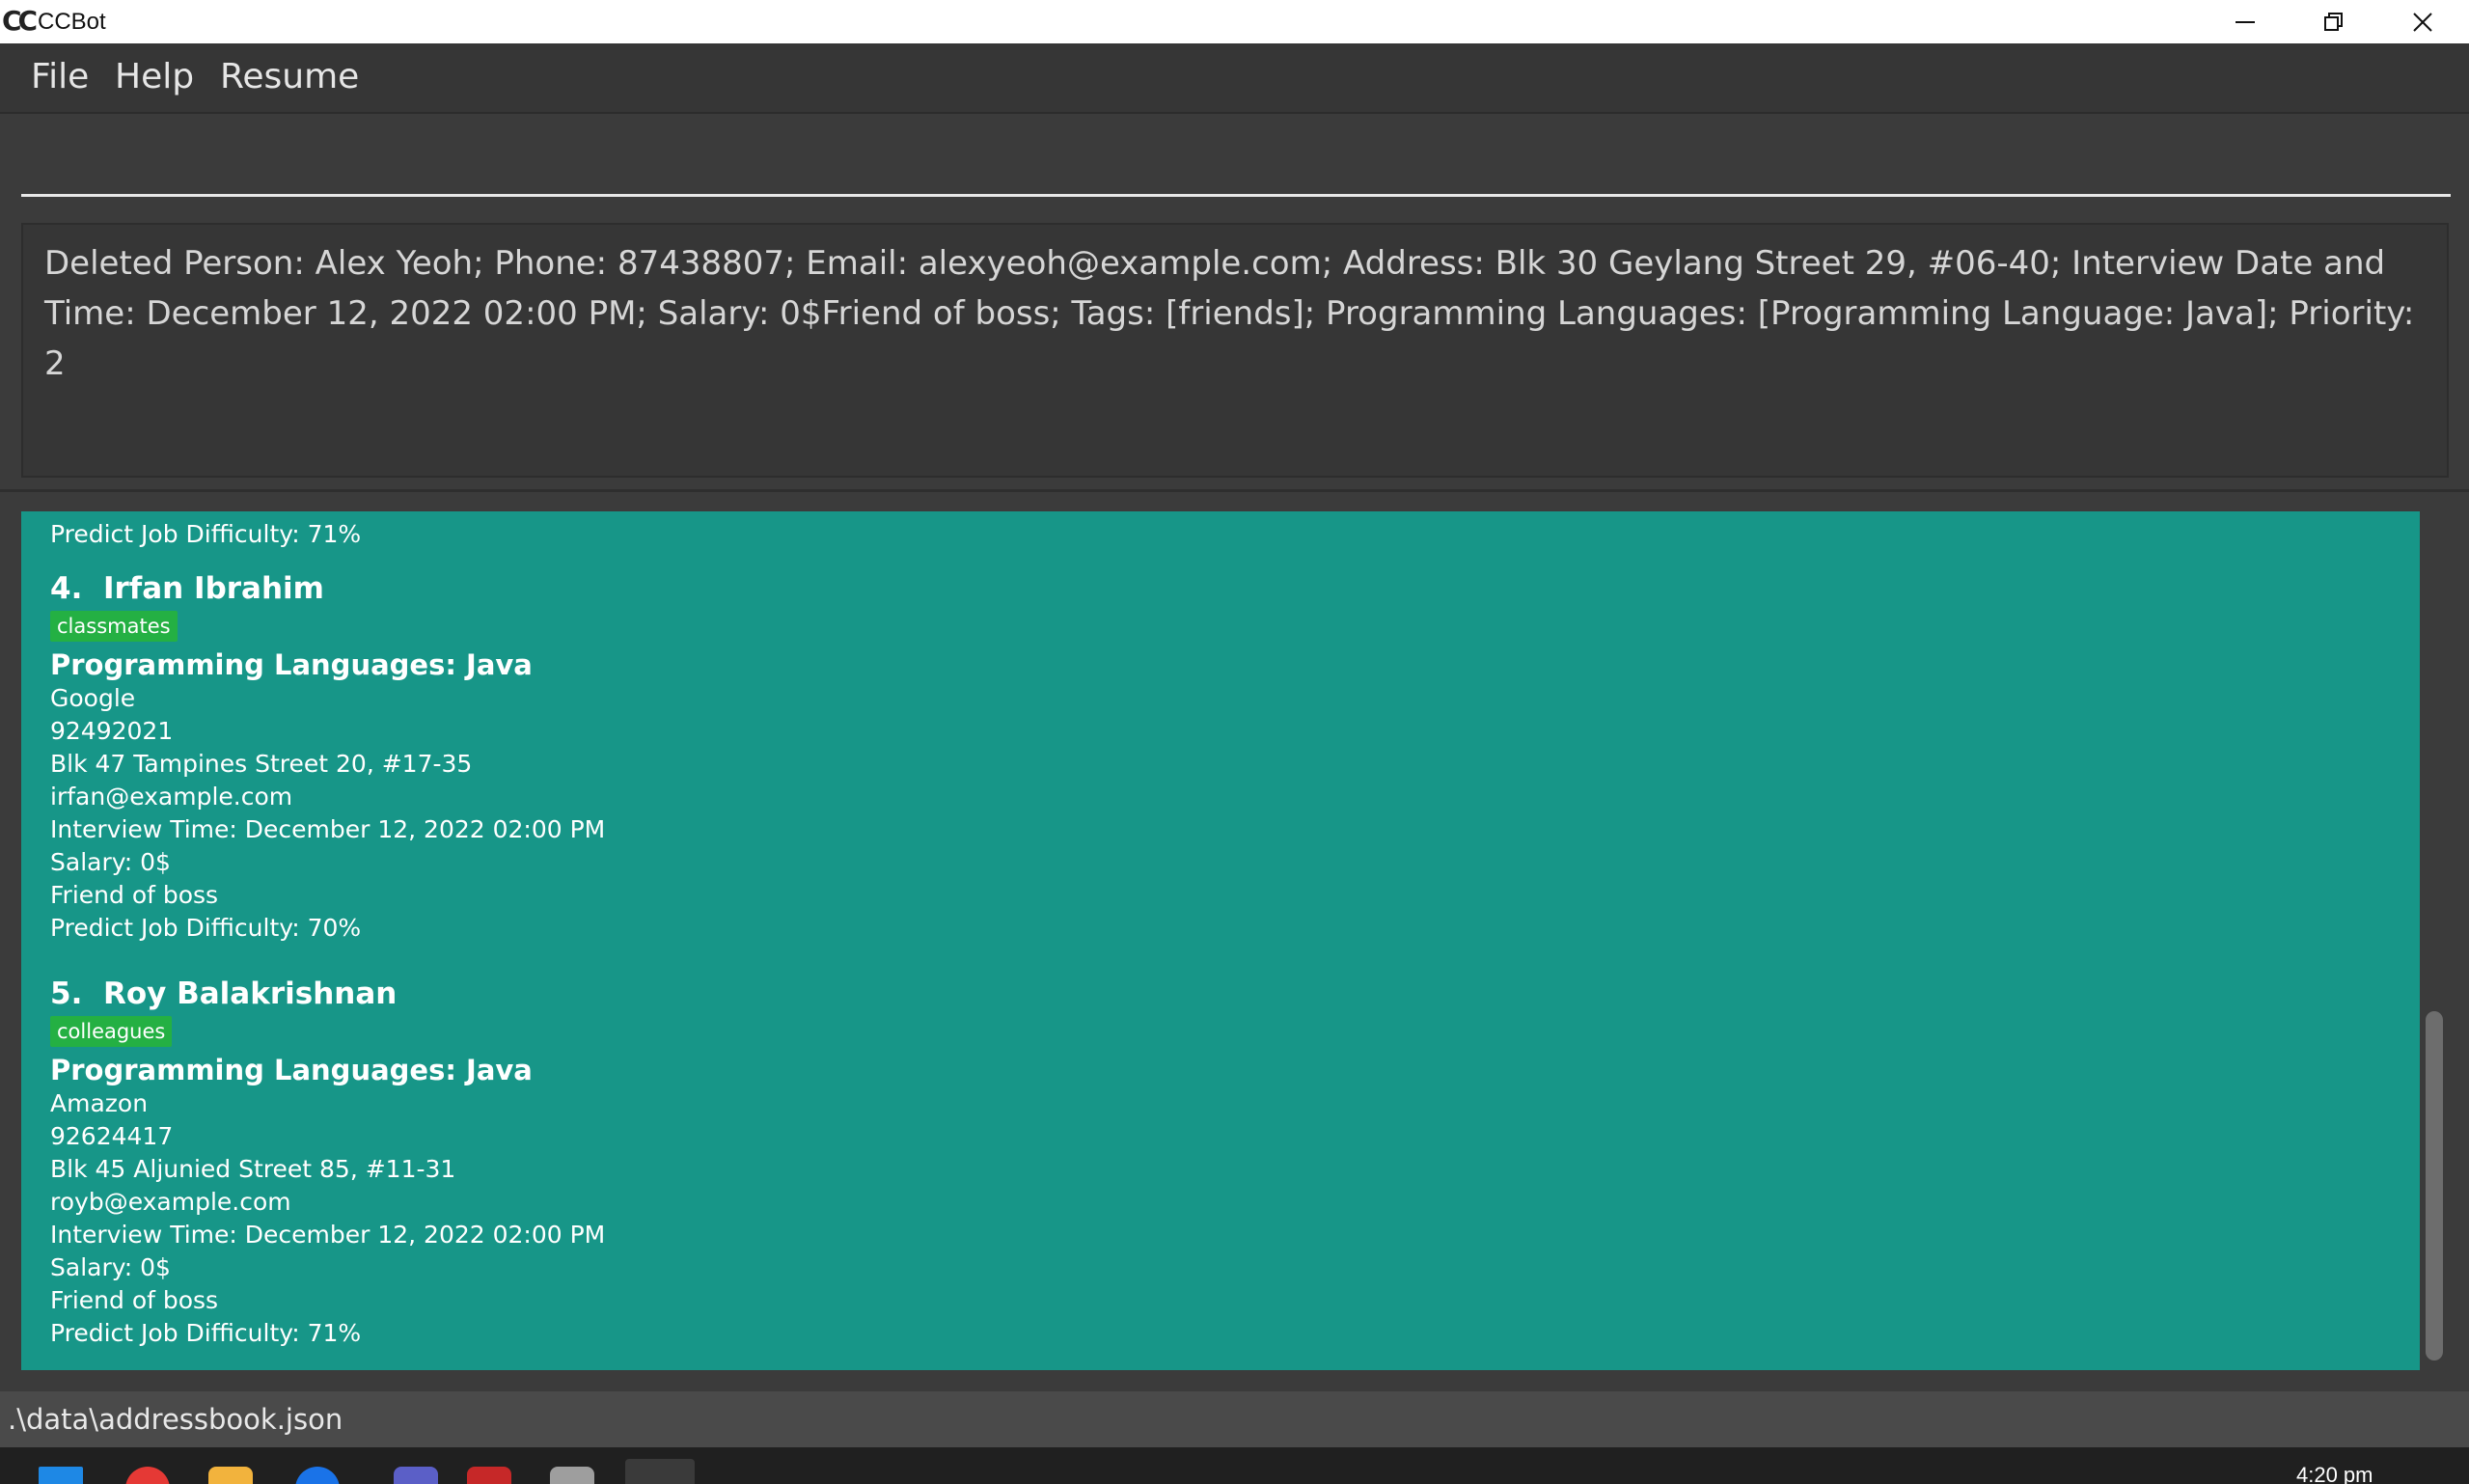 The height and width of the screenshot is (1484, 2469). Describe the element at coordinates (1234, 1419) in the screenshot. I see `status-bar: .\data\addressbook.json` at that location.